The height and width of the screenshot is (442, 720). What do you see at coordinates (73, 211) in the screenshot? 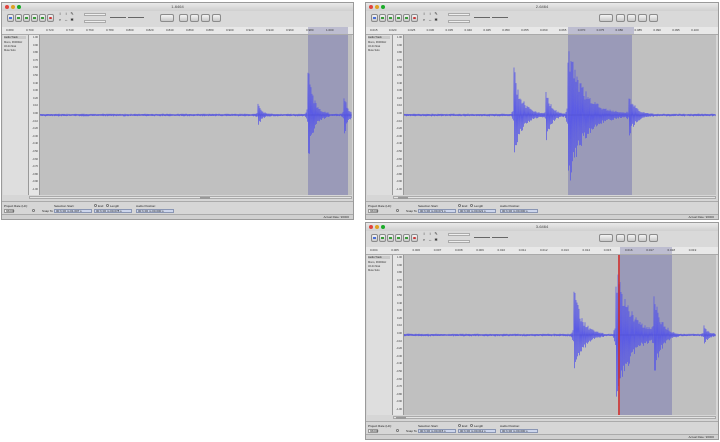
I see `selection-start-field: 00 h 00 m 01.007 s` at bounding box center [73, 211].